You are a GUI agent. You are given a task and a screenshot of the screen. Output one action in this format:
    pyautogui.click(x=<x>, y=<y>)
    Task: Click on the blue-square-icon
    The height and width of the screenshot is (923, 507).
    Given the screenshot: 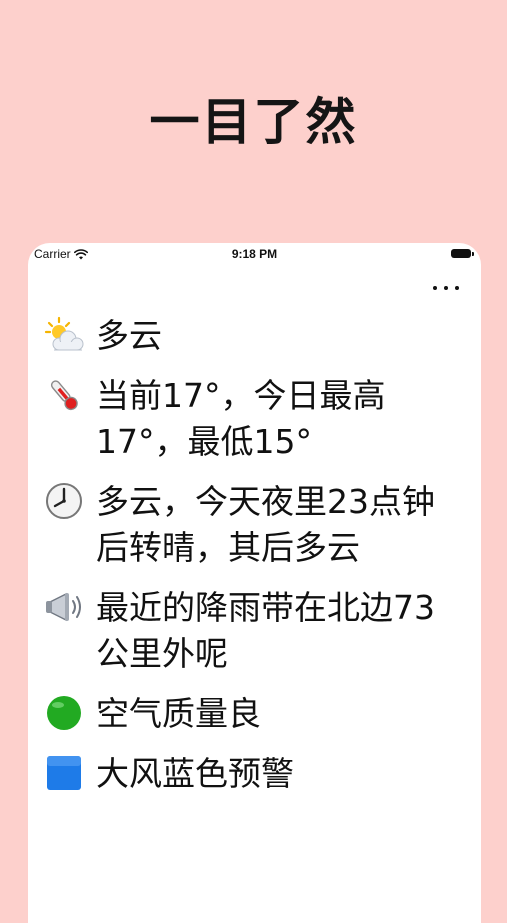 What is the action you would take?
    pyautogui.click(x=64, y=773)
    